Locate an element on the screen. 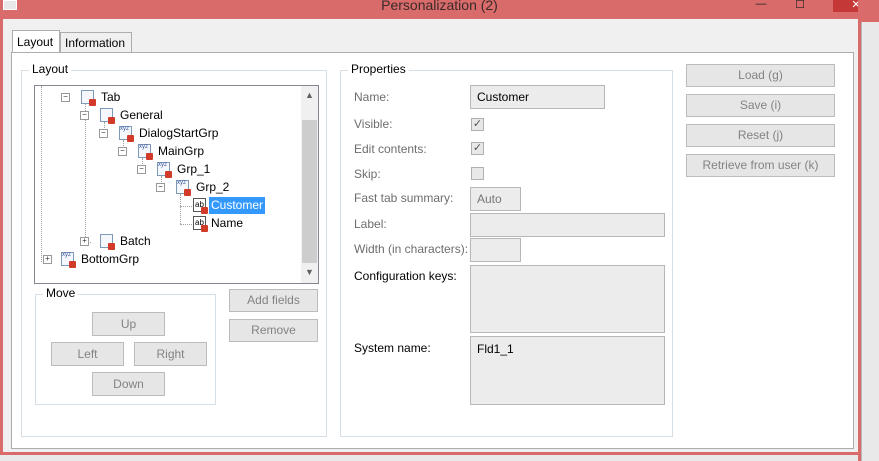  name-field: Customer is located at coordinates (537, 97).